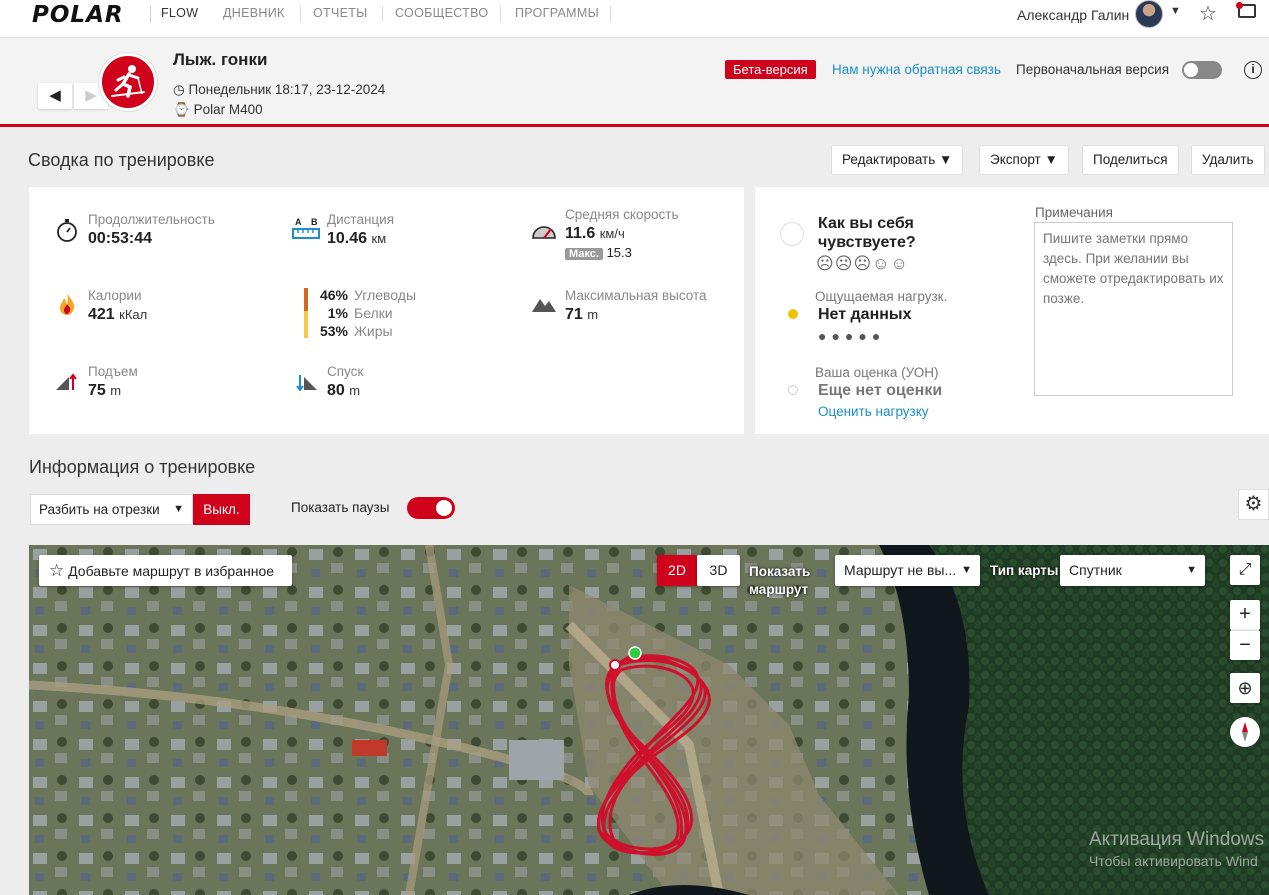 Image resolution: width=1269 pixels, height=895 pixels. I want to click on distance-unit: км, so click(379, 238).